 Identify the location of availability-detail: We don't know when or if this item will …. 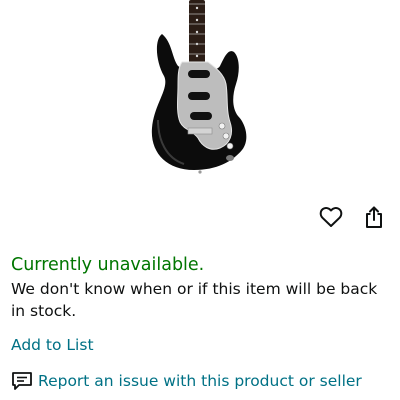
(194, 300).